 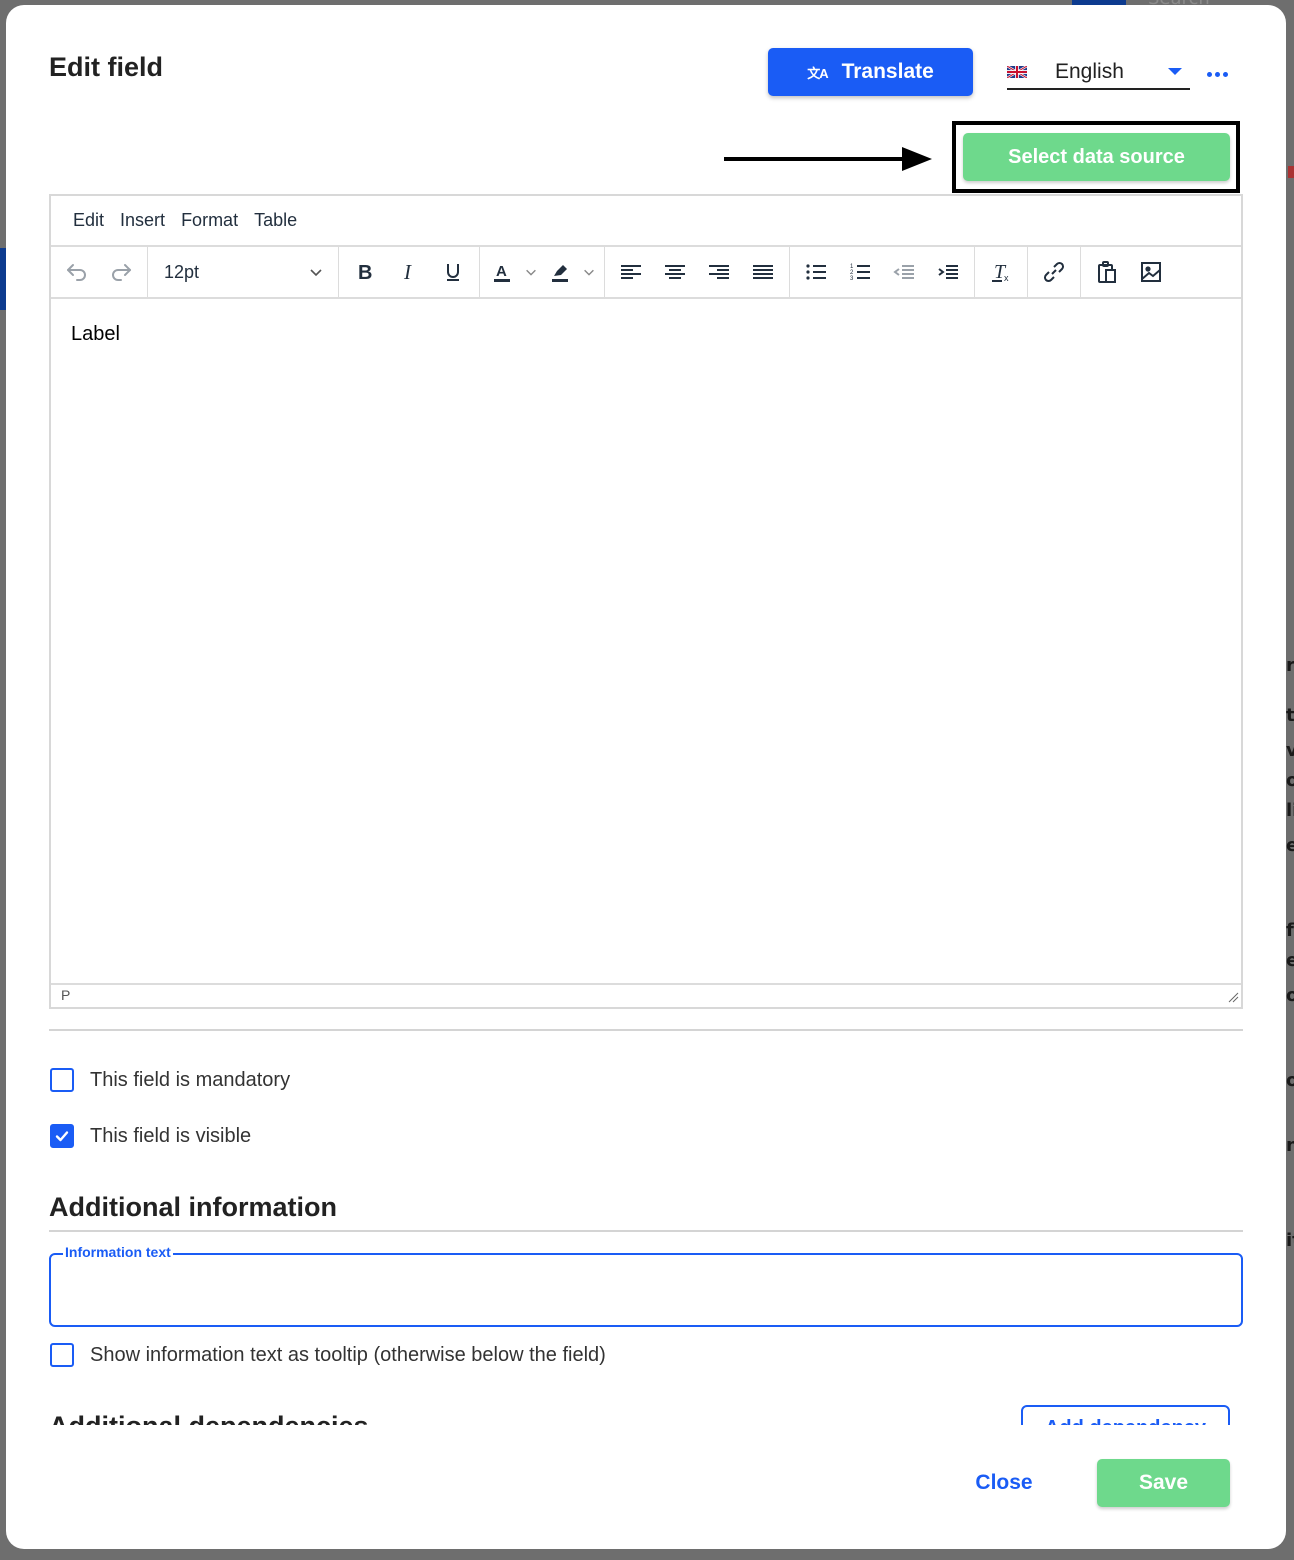 What do you see at coordinates (1096, 157) in the screenshot?
I see `select-data-source-button: Select data source` at bounding box center [1096, 157].